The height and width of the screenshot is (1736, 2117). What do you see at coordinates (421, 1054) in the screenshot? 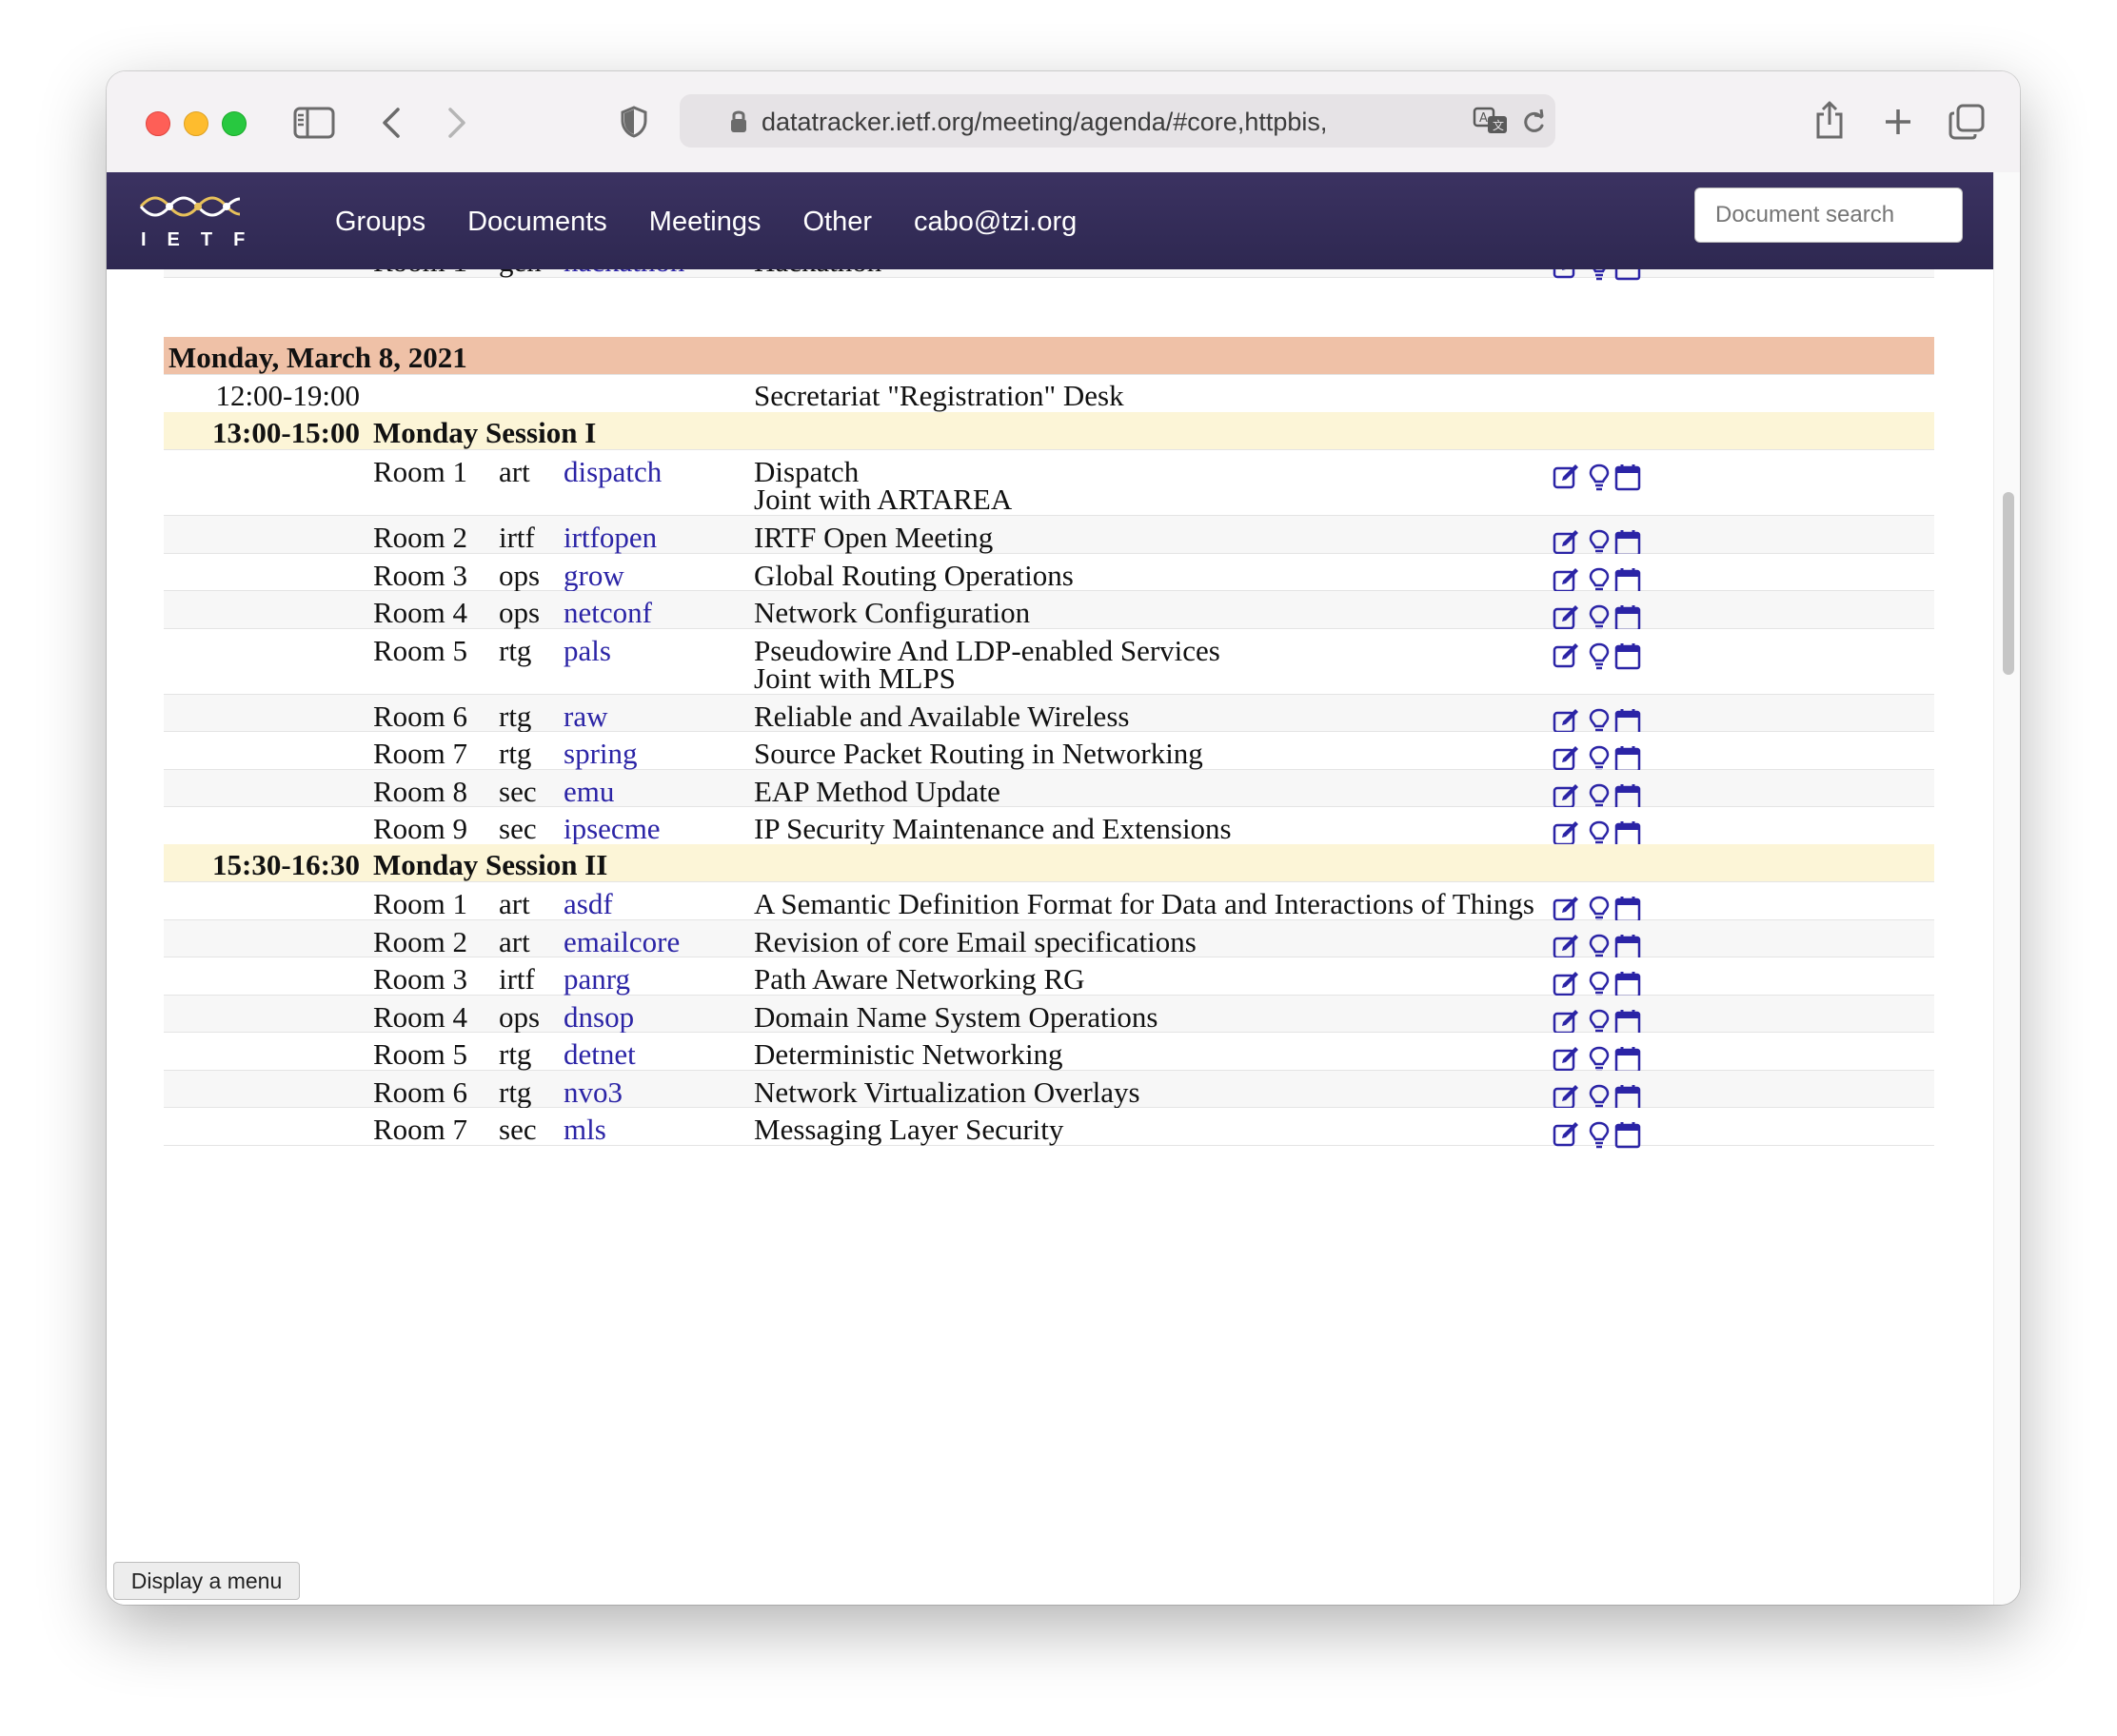
I see `room-name: Room 5` at bounding box center [421, 1054].